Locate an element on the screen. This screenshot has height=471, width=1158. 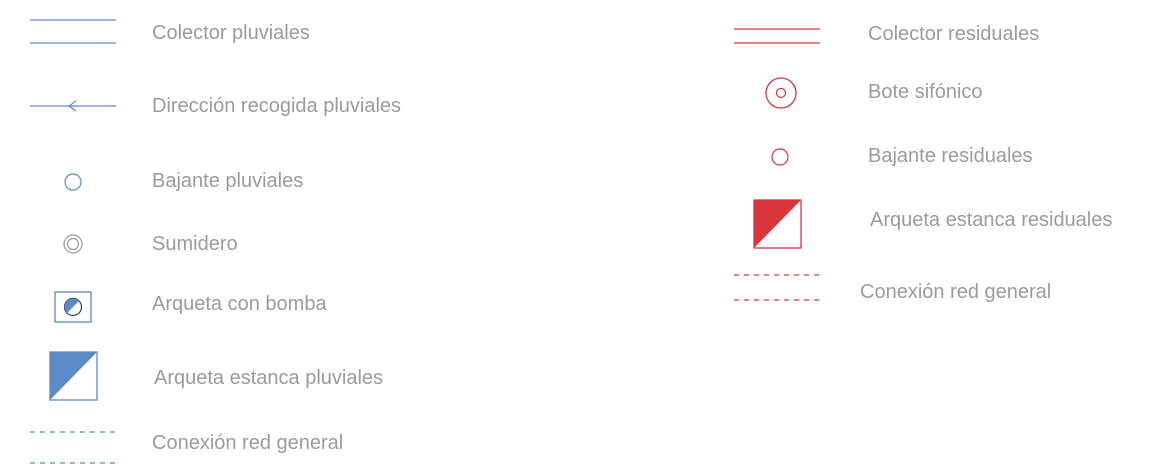
bajante-residuales-circle-icon is located at coordinates (780, 157).